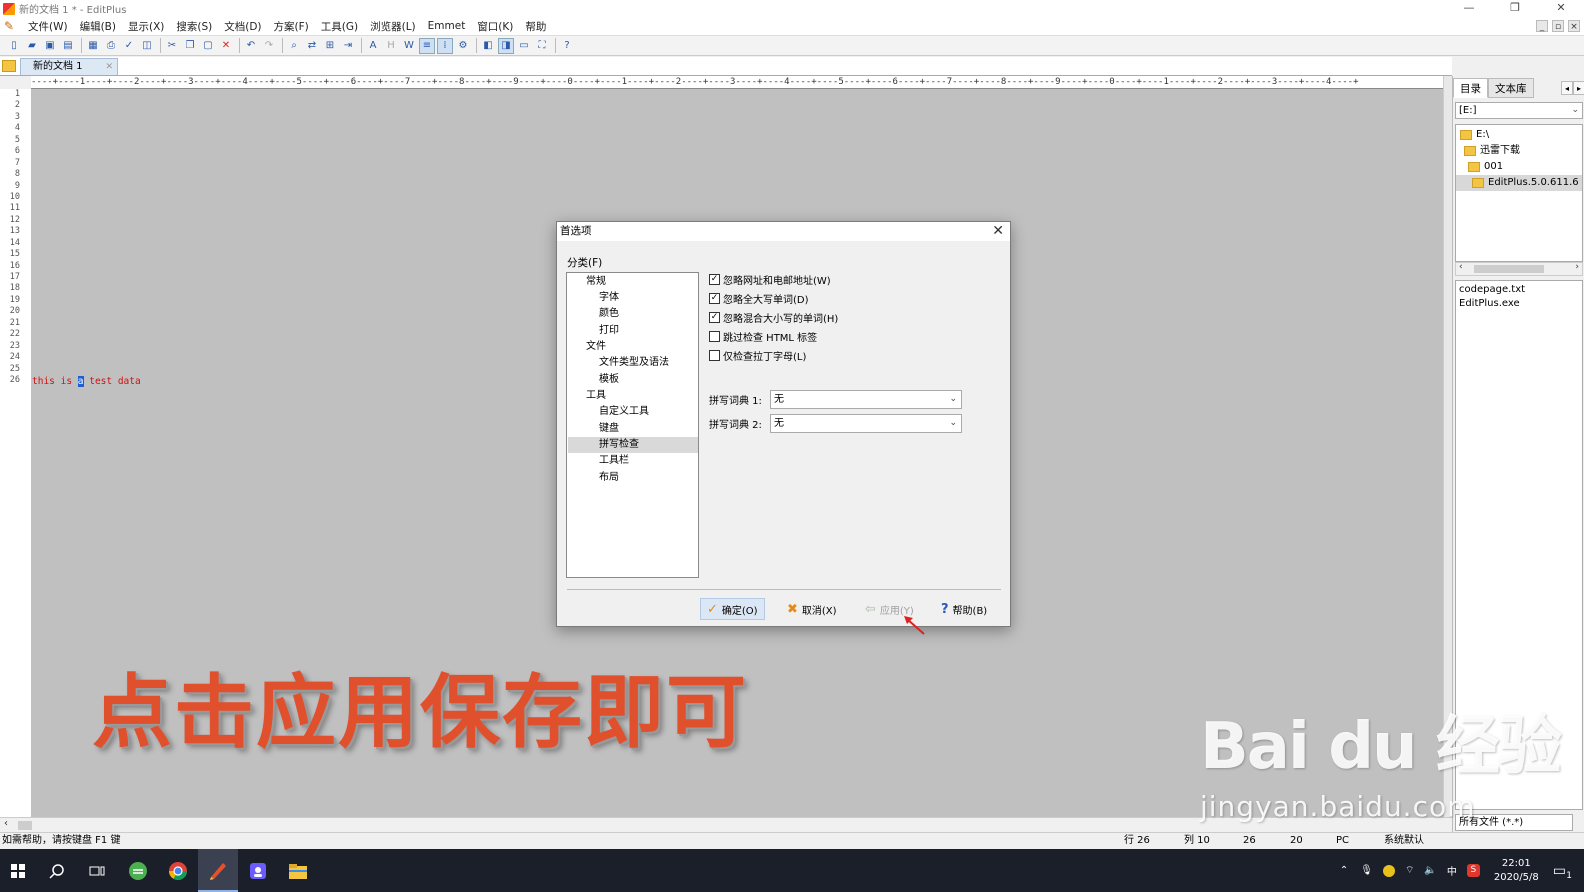 This screenshot has width=1584, height=892. What do you see at coordinates (866, 399) in the screenshot?
I see `dictionary-1-select: 无 ⌄` at bounding box center [866, 399].